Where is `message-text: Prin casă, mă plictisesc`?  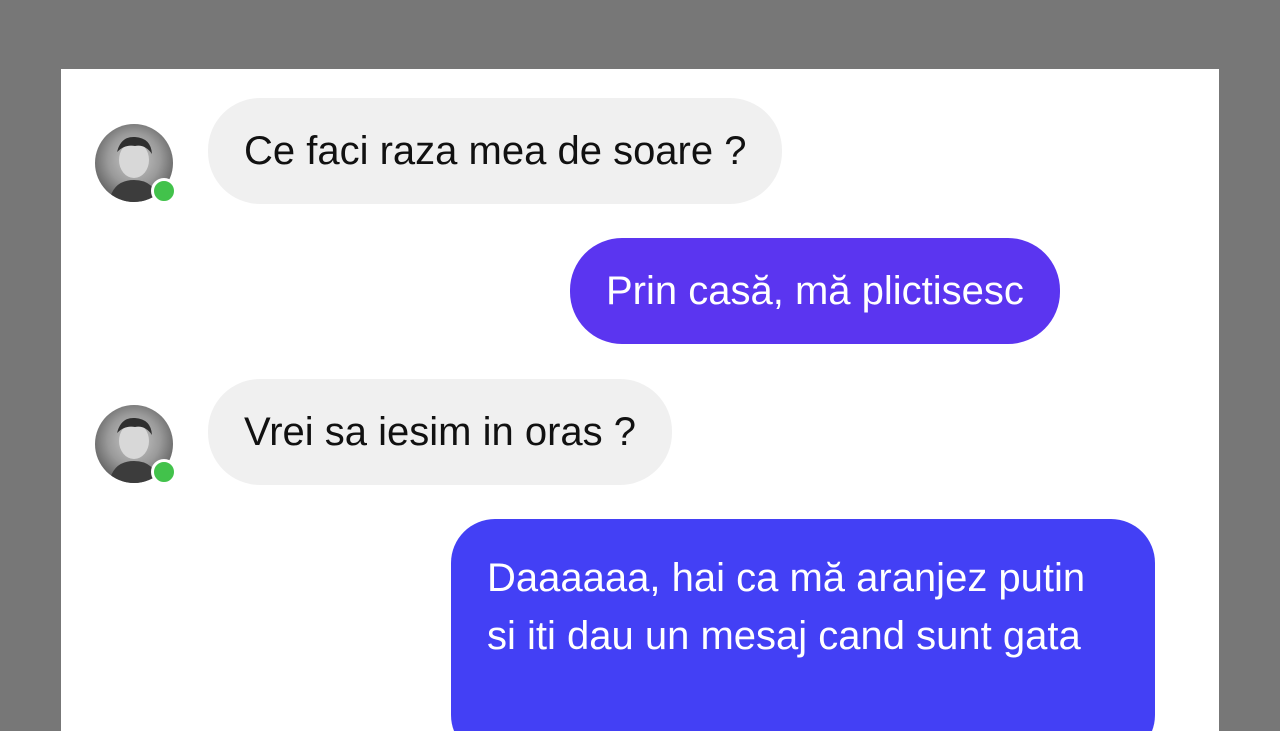
message-text: Prin casă, mă plictisesc is located at coordinates (815, 291).